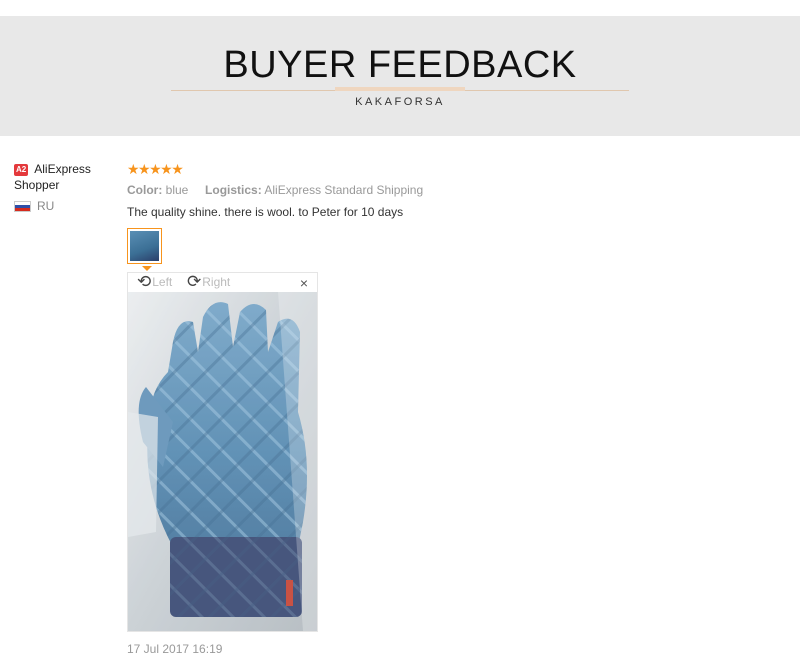 The height and width of the screenshot is (667, 800). What do you see at coordinates (177, 190) in the screenshot?
I see `color-value: blue` at bounding box center [177, 190].